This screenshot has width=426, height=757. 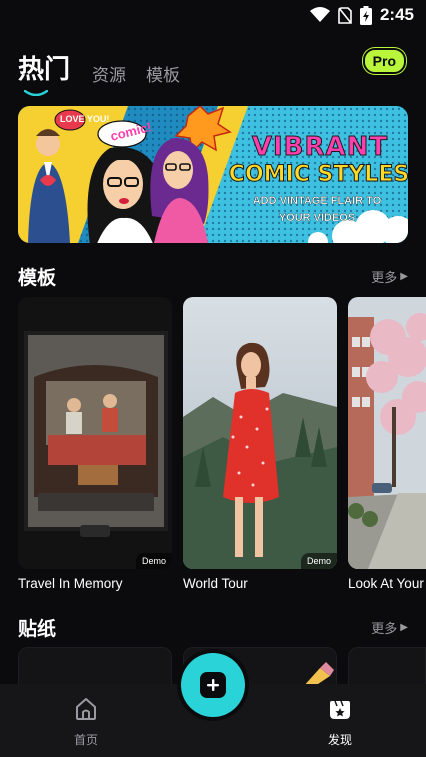 I want to click on banner-title-line1: VIBRANT, so click(x=320, y=147).